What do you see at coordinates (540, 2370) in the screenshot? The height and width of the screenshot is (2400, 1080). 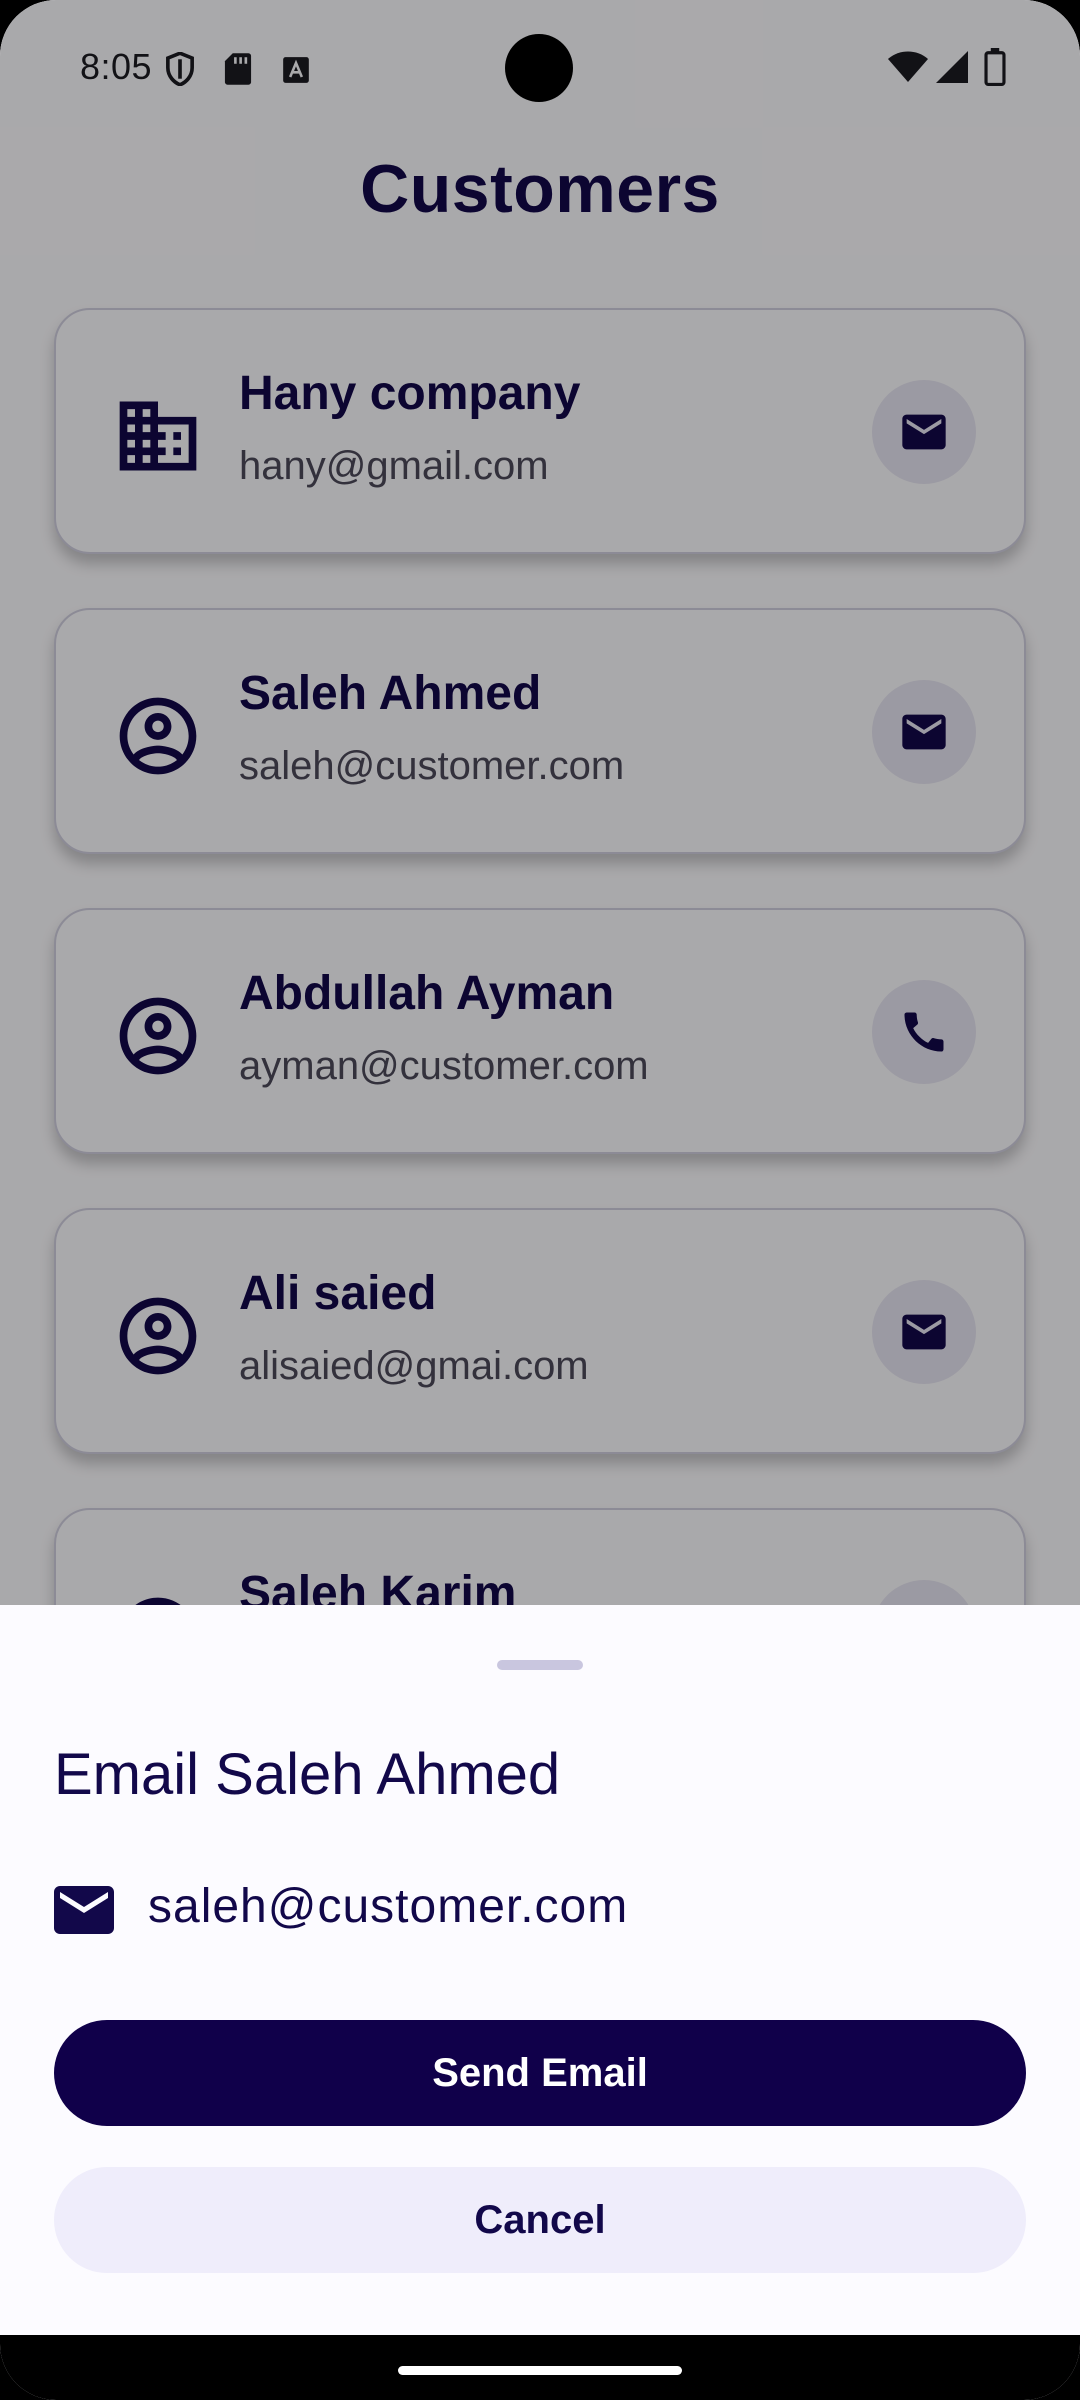 I see `home-indicator` at bounding box center [540, 2370].